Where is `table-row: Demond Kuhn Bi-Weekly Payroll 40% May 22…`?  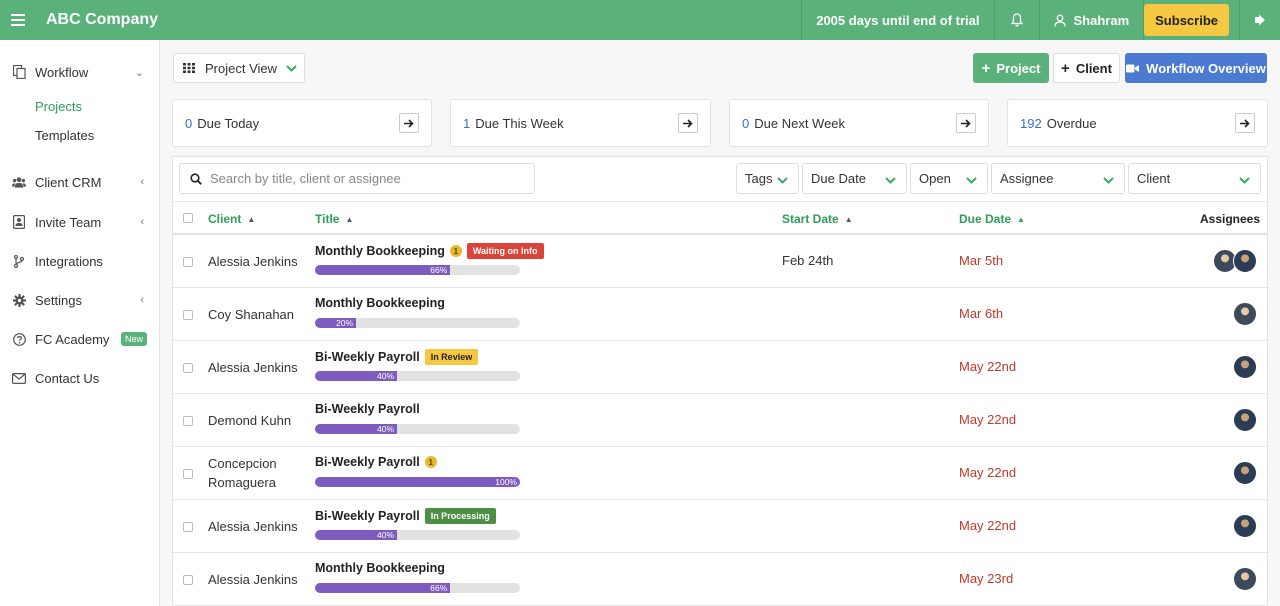
table-row: Demond Kuhn Bi-Weekly Payroll 40% May 22… is located at coordinates (720, 420).